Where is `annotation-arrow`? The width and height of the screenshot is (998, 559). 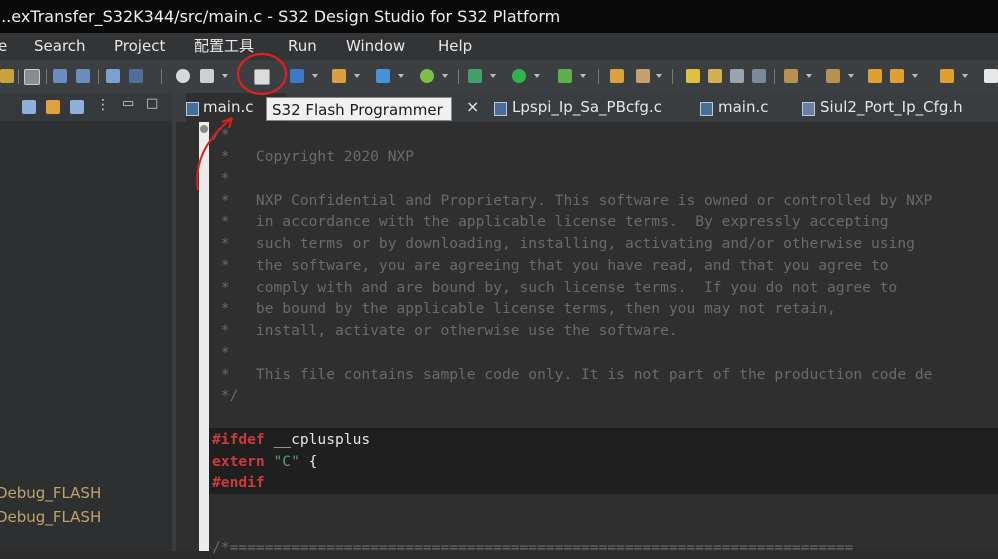
annotation-arrow is located at coordinates (214, 154).